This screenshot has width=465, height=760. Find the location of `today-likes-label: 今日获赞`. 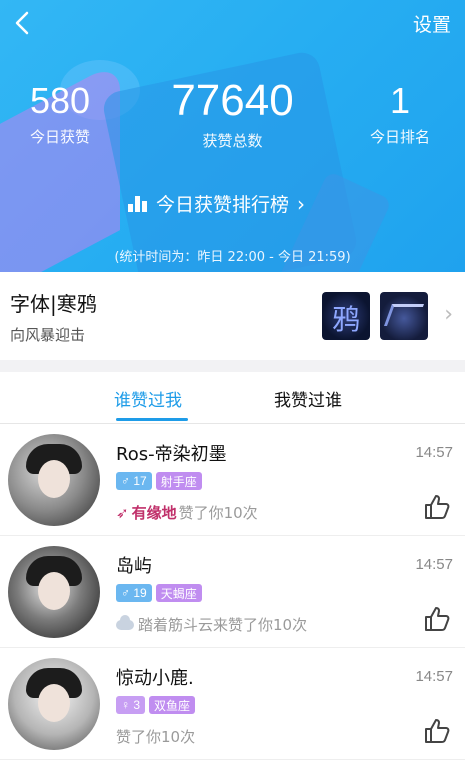

today-likes-label: 今日获赞 is located at coordinates (59, 137).